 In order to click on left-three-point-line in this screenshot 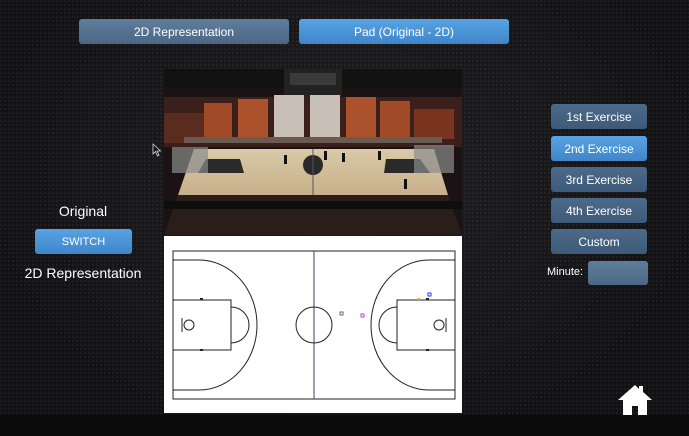, I will do `click(215, 325)`.